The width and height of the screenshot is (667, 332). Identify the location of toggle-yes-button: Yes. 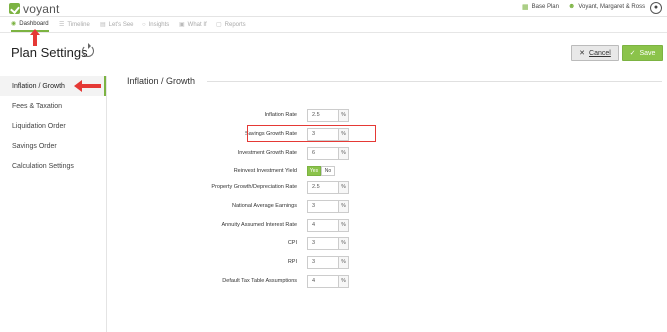
(314, 171).